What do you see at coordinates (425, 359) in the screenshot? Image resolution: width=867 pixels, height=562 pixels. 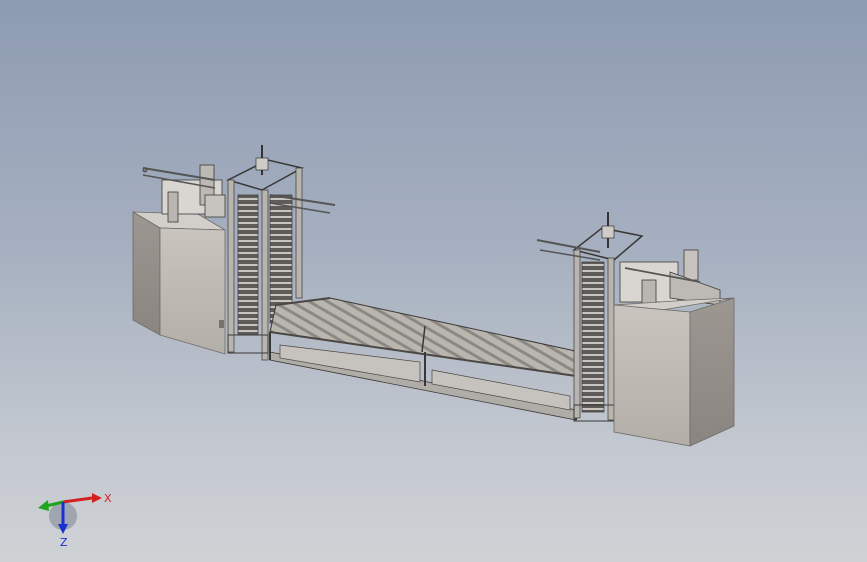 I see `roller-conveyor` at bounding box center [425, 359].